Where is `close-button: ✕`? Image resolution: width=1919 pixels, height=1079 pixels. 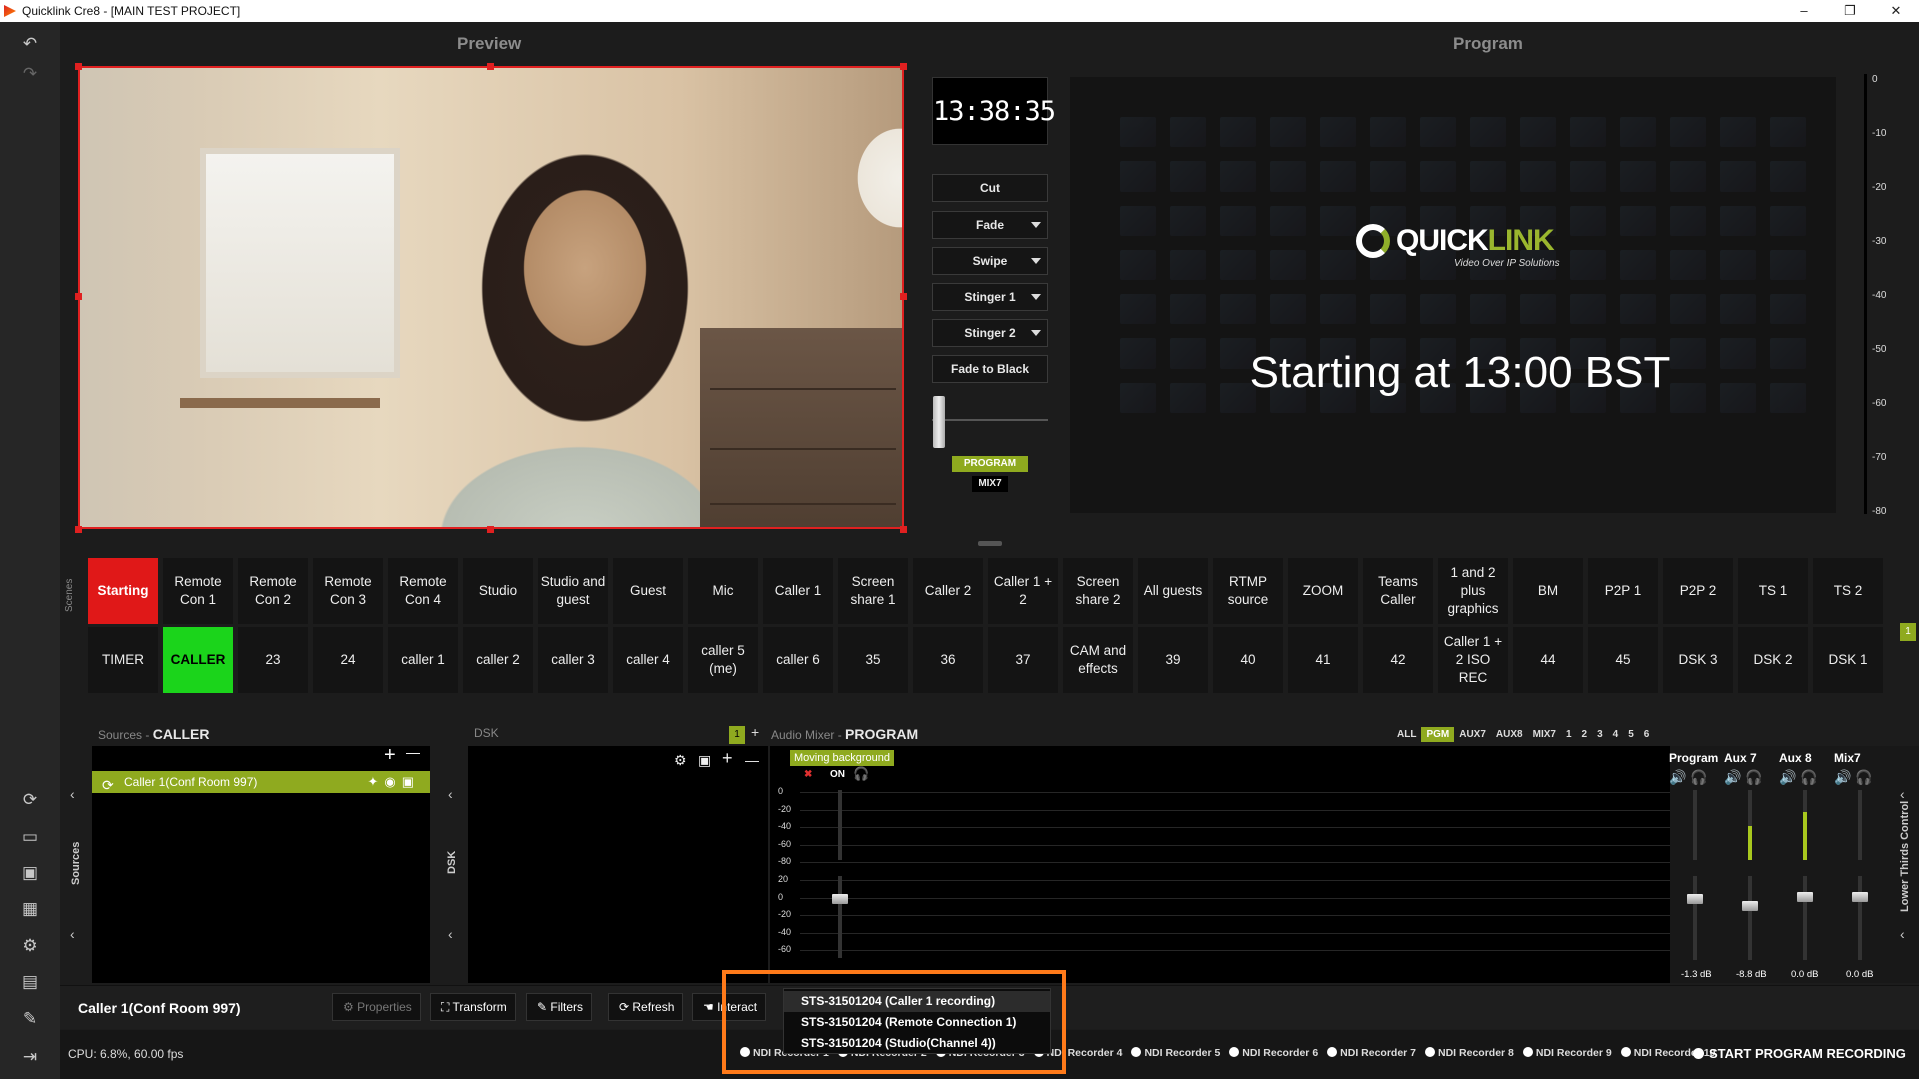 close-button: ✕ is located at coordinates (1896, 11).